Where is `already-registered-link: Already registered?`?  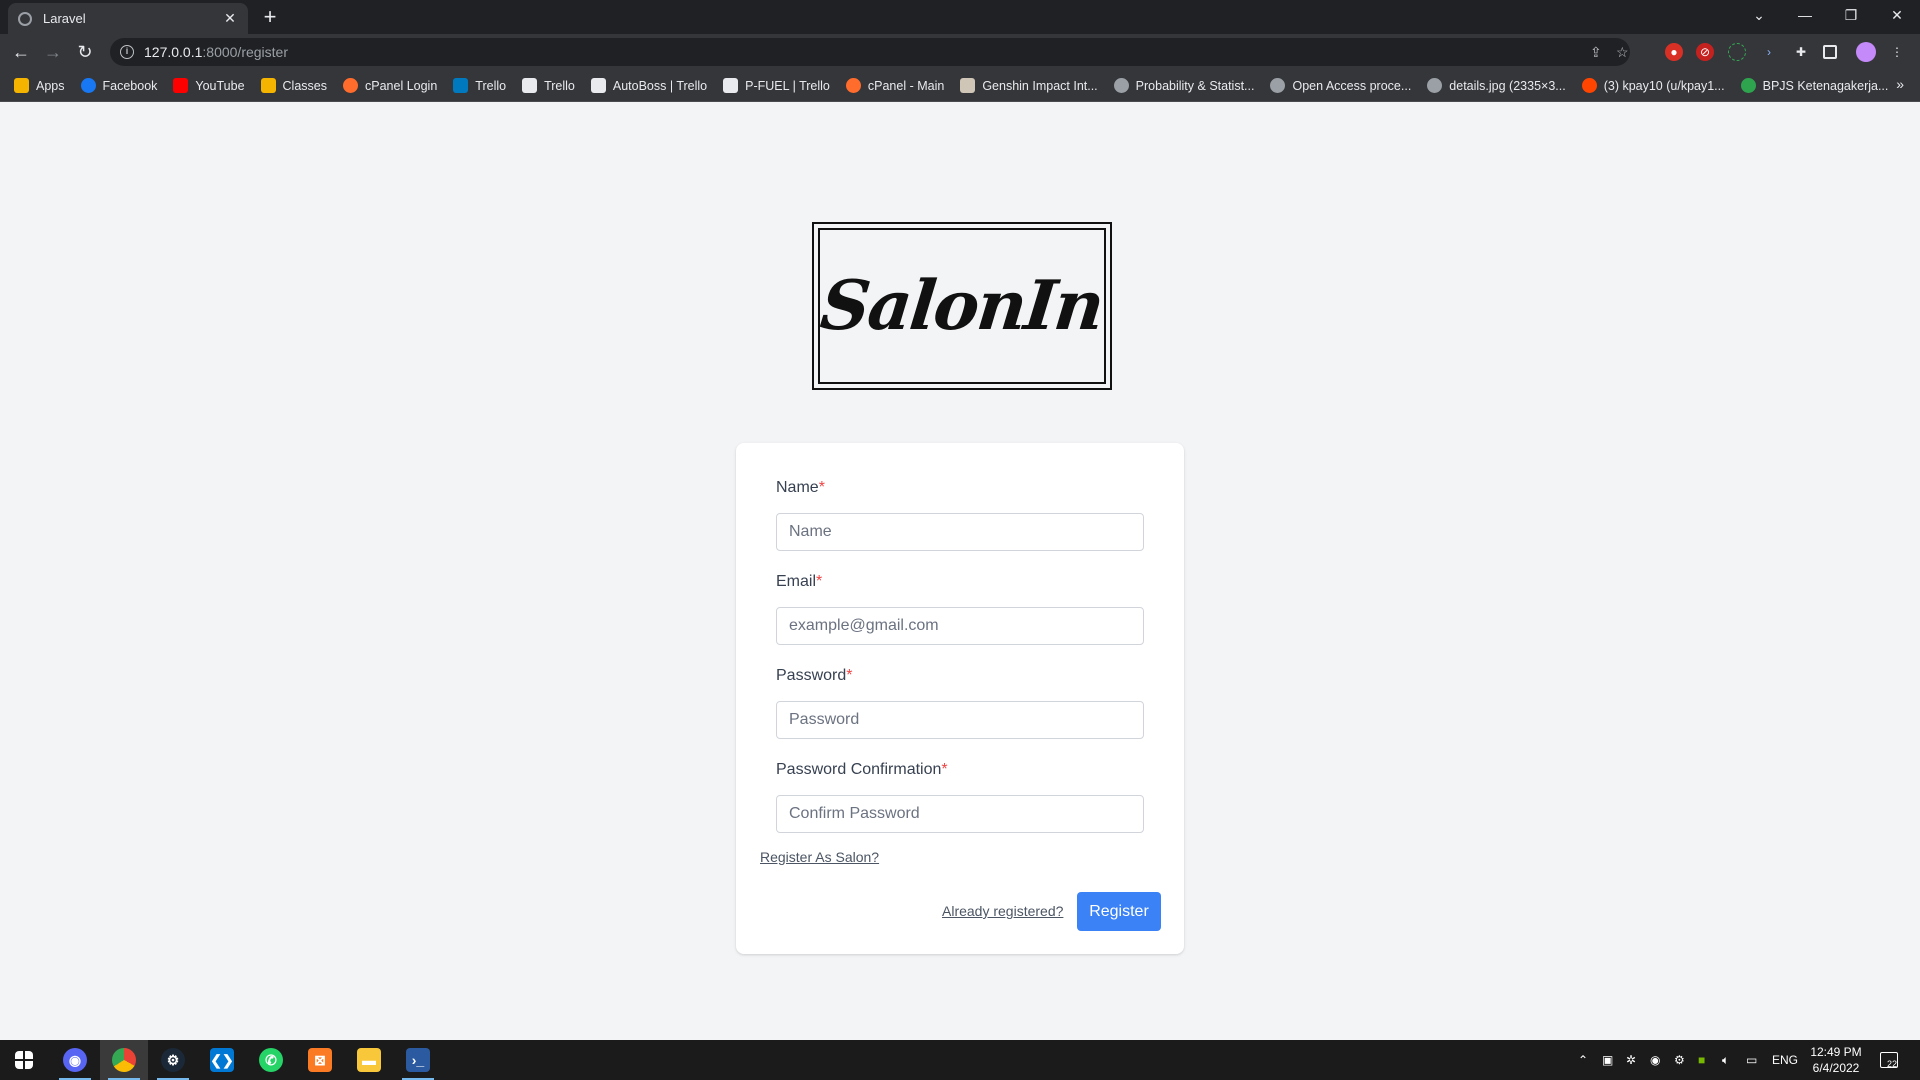
already-registered-link: Already registered? is located at coordinates (1002, 911).